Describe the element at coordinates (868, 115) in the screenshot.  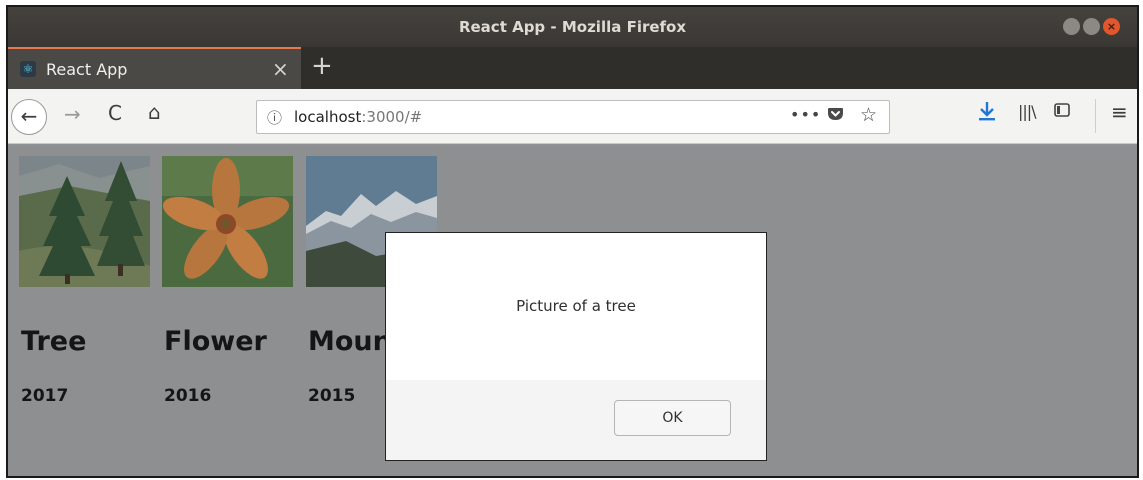
I see `bookmark-star-icon: ☆` at that location.